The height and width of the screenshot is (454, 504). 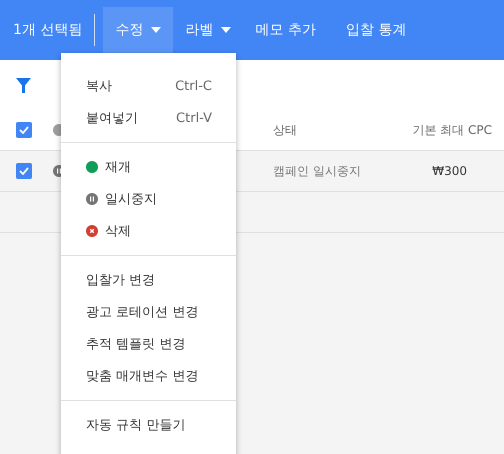 What do you see at coordinates (148, 280) in the screenshot?
I see `menu-item: 입찰가 변경` at bounding box center [148, 280].